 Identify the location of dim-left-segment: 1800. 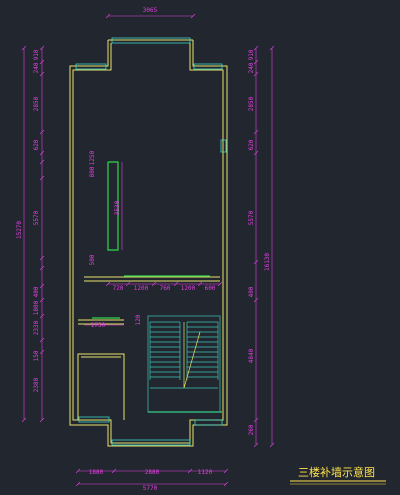
(36, 307).